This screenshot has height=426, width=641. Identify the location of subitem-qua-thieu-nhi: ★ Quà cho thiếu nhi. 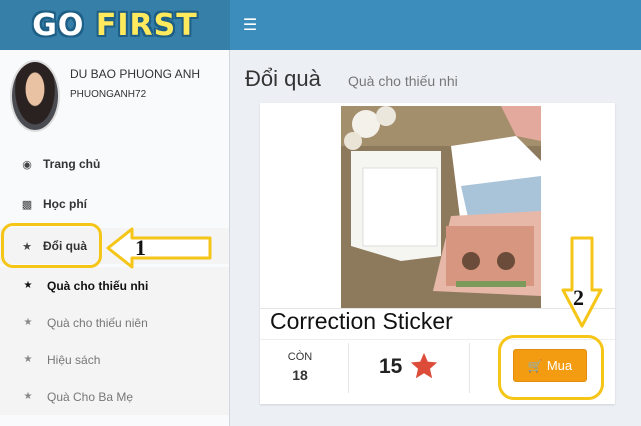
(114, 285).